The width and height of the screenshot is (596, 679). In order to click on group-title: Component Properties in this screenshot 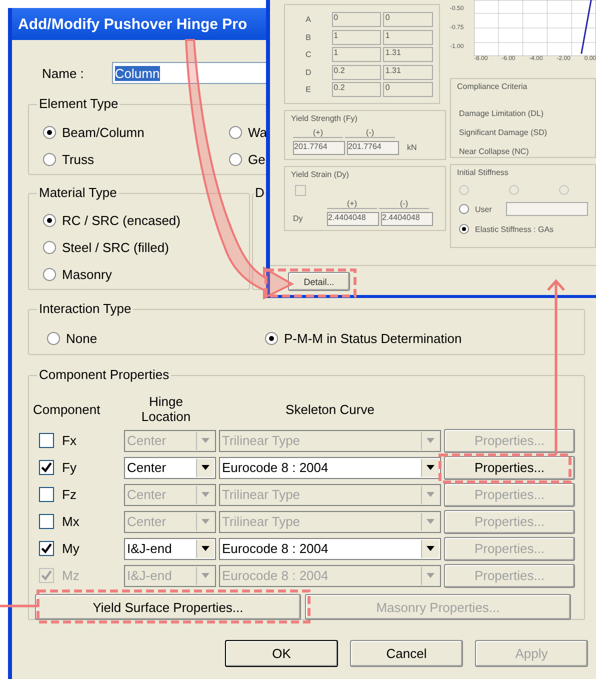, I will do `click(104, 374)`.